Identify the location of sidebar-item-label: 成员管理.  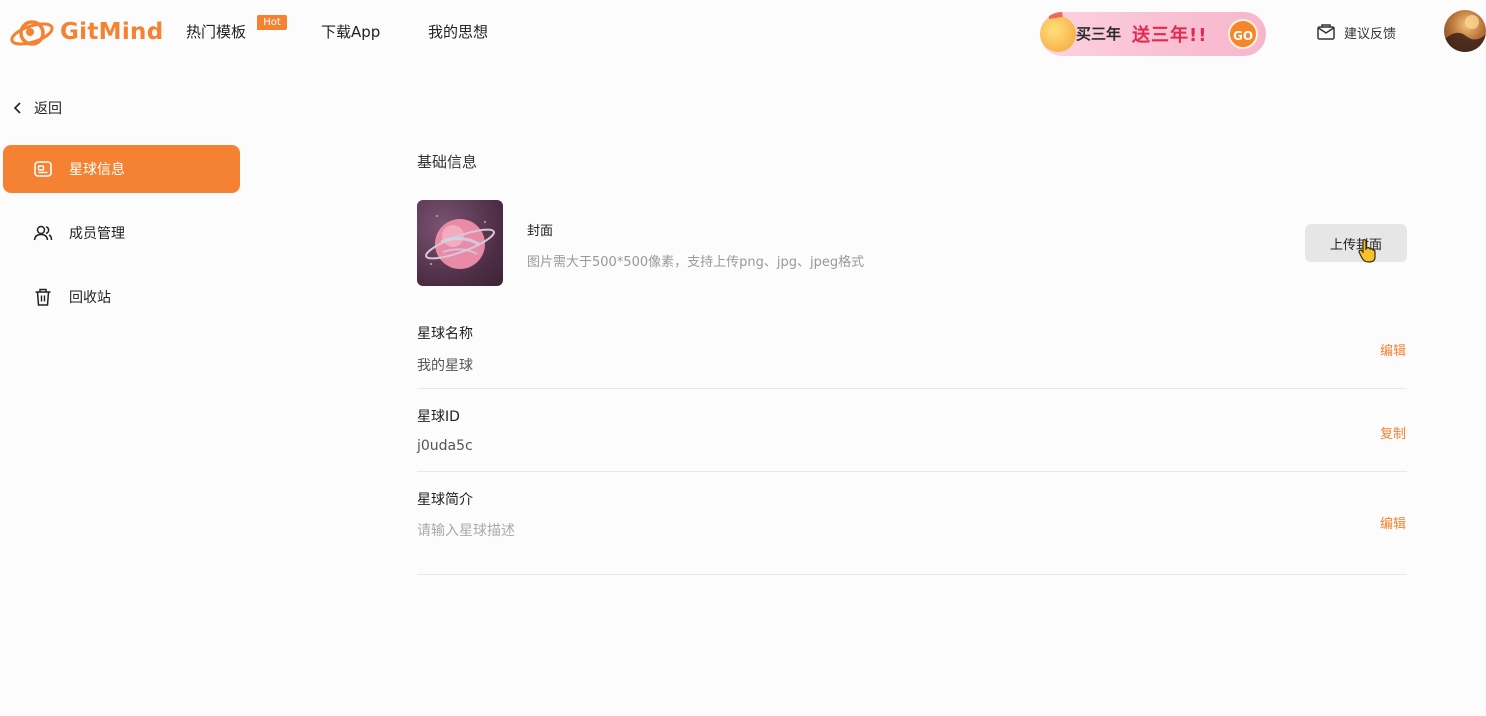
(97, 234).